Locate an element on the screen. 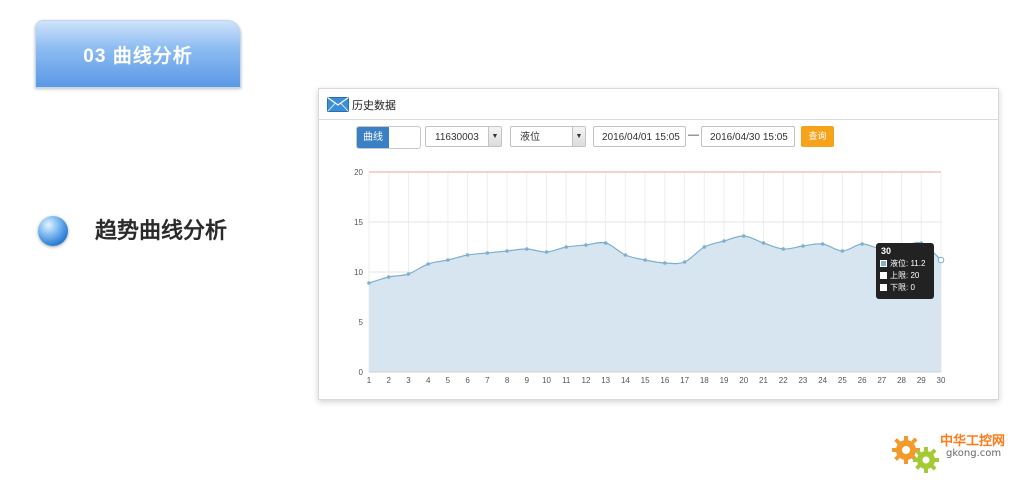 This screenshot has width=1027, height=486. tooltip-row: 下限: 0 is located at coordinates (897, 288).